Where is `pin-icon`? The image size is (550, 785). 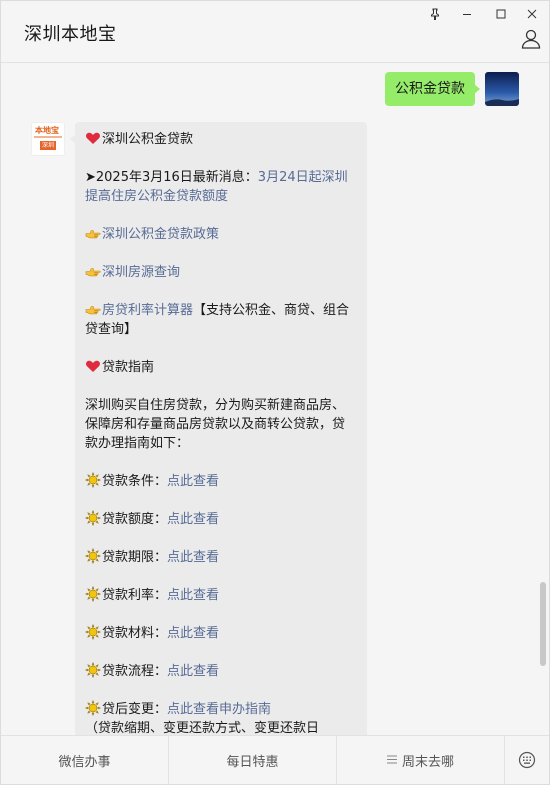 pin-icon is located at coordinates (435, 14).